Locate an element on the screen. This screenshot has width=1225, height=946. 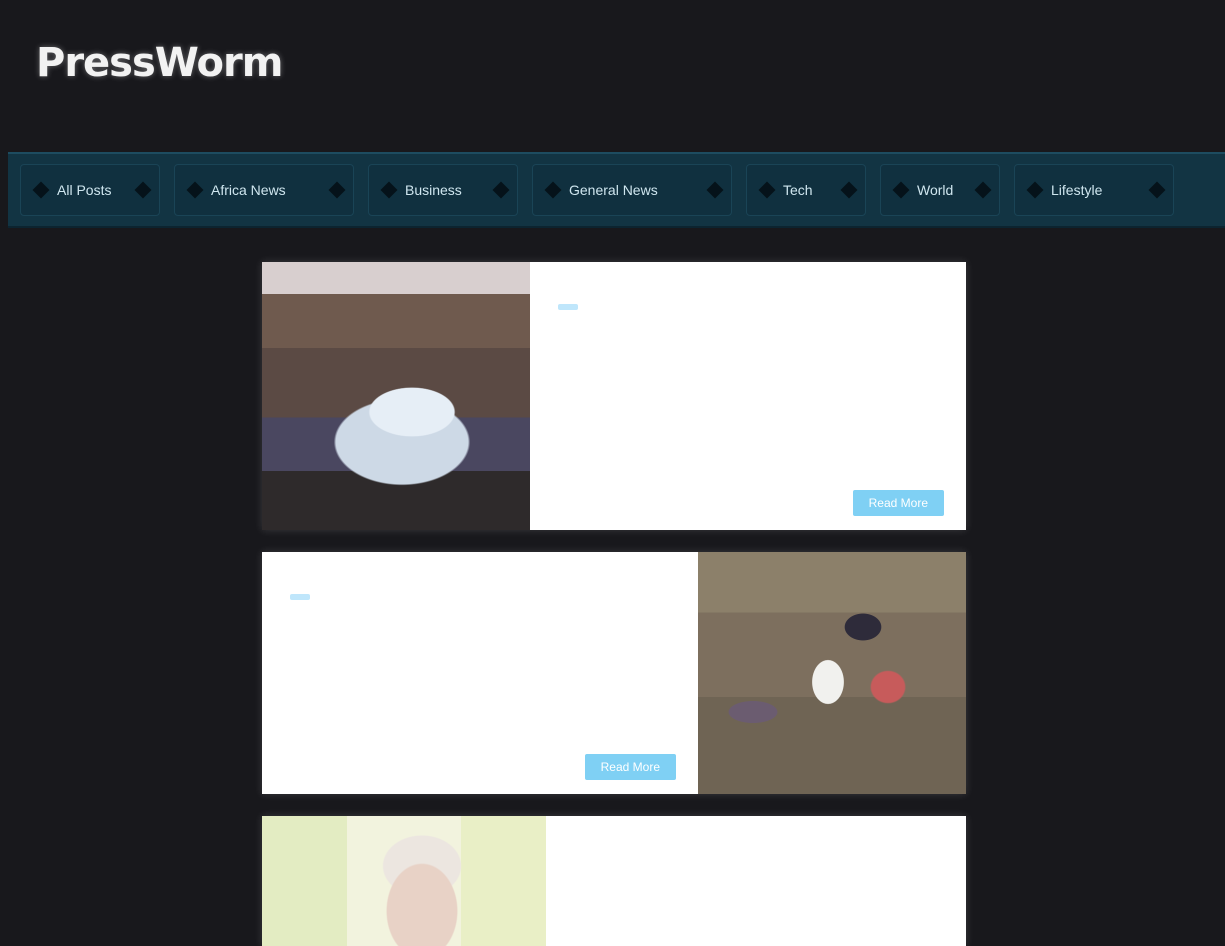
nav-item-label: General News is located at coordinates (613, 190).